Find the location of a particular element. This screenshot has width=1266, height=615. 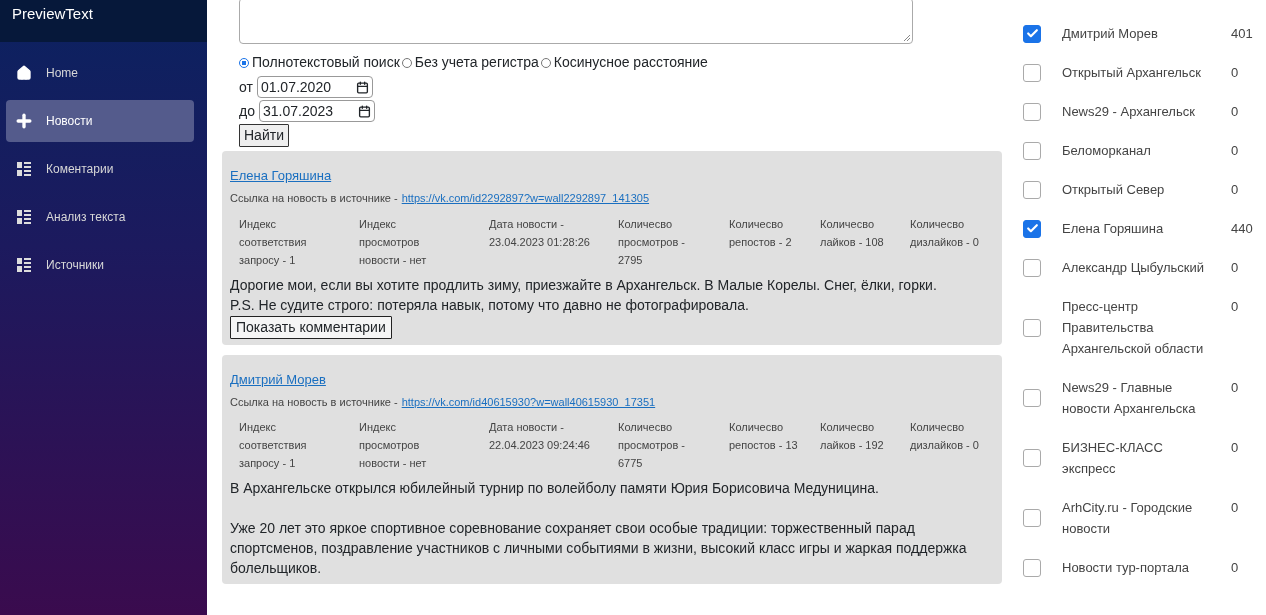

metric-text: Количесво лайков - 192 is located at coordinates (852, 436).